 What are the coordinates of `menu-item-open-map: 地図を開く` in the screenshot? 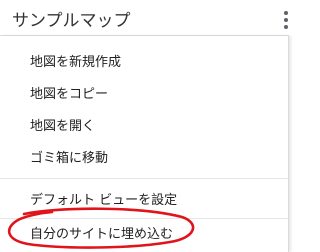 It's located at (144, 127).